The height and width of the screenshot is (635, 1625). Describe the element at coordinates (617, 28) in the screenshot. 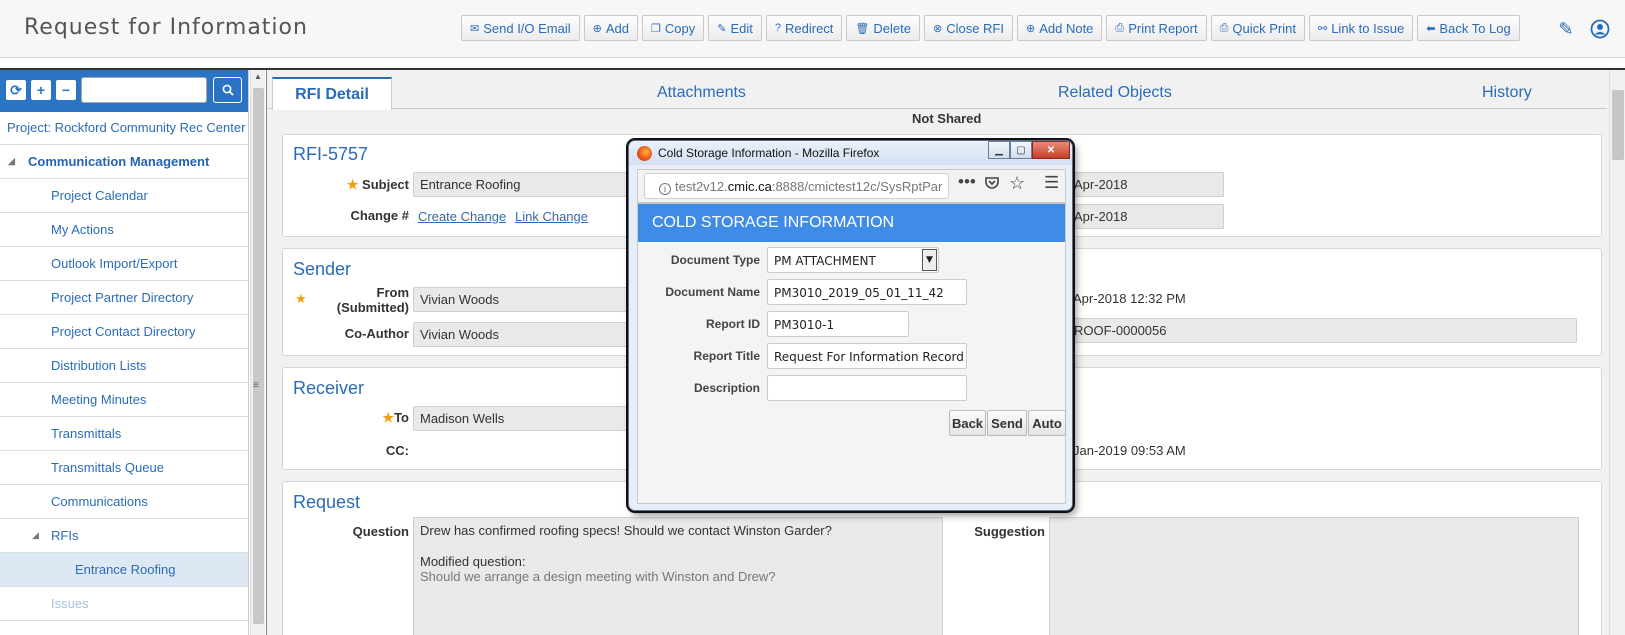

I see `toolbar-button-label: Add` at that location.